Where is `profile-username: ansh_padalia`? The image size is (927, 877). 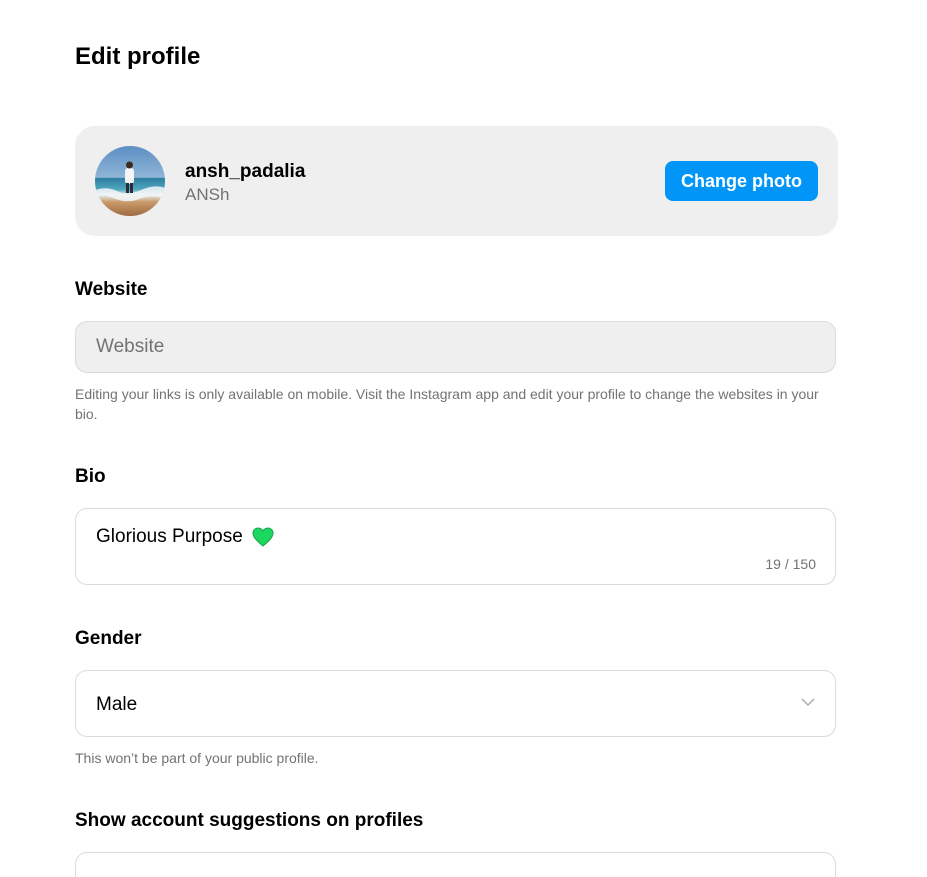
profile-username: ansh_padalia is located at coordinates (245, 171).